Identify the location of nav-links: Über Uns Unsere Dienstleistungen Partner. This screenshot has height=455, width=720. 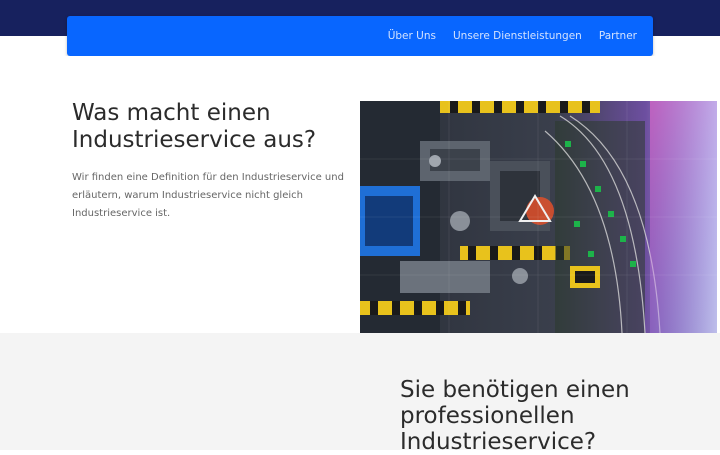
(512, 36).